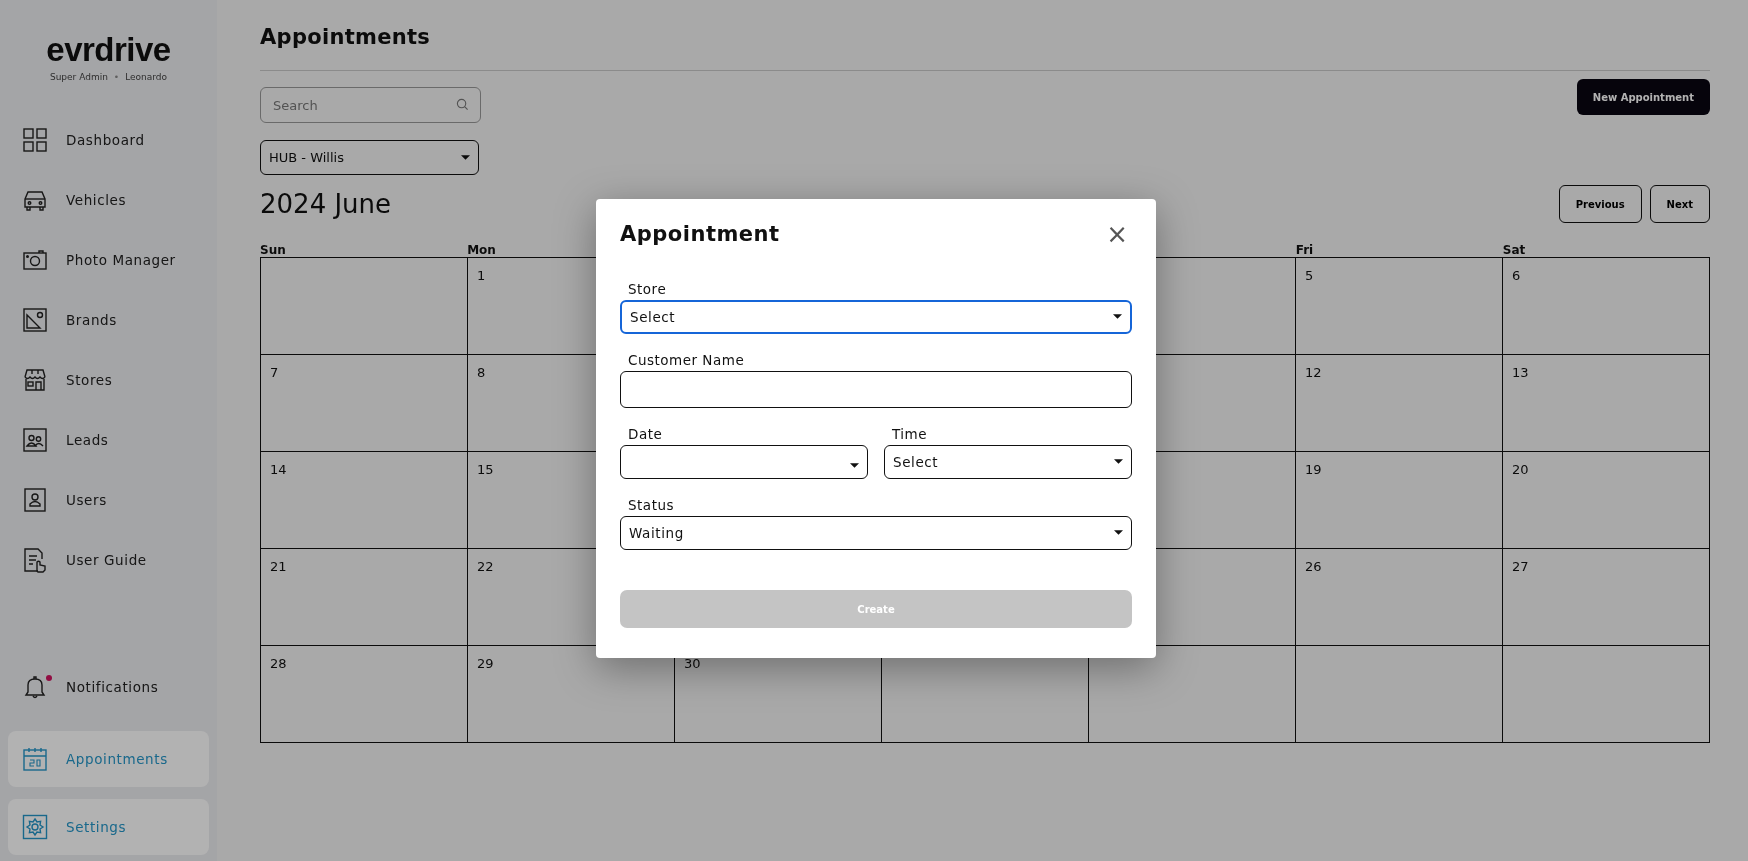  Describe the element at coordinates (645, 434) in the screenshot. I see `field-label: Date` at that location.